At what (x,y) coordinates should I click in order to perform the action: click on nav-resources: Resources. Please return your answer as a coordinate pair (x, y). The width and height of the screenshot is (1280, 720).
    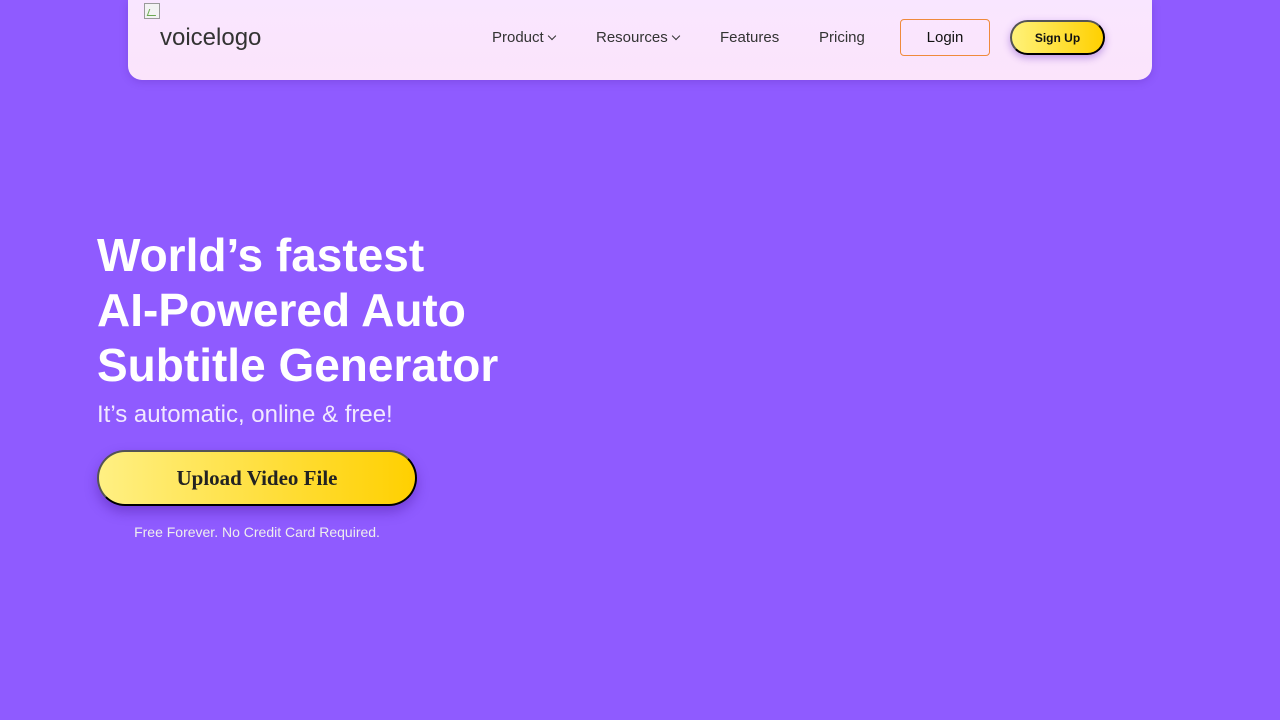
    Looking at the image, I should click on (638, 37).